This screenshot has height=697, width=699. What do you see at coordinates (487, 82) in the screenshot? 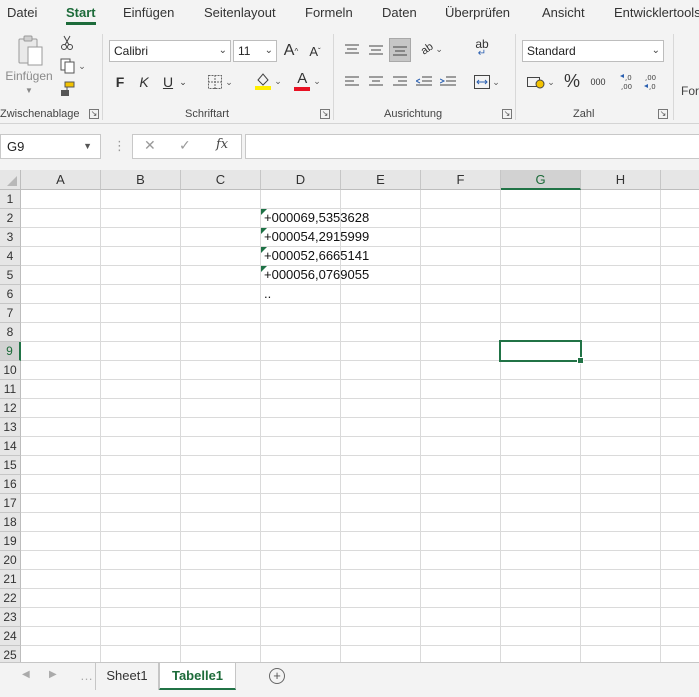
I see `merge-center-button: ⌄` at bounding box center [487, 82].